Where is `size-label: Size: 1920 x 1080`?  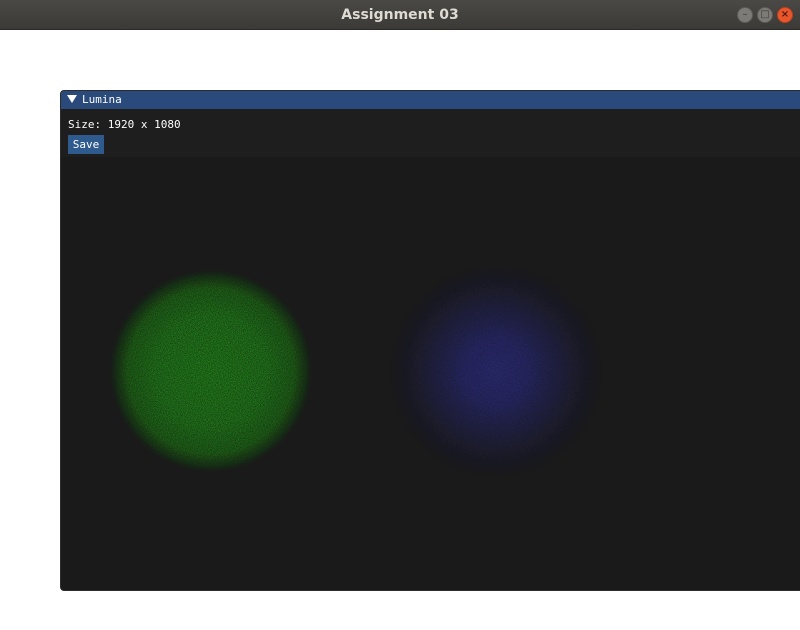 size-label: Size: 1920 x 1080 is located at coordinates (124, 124).